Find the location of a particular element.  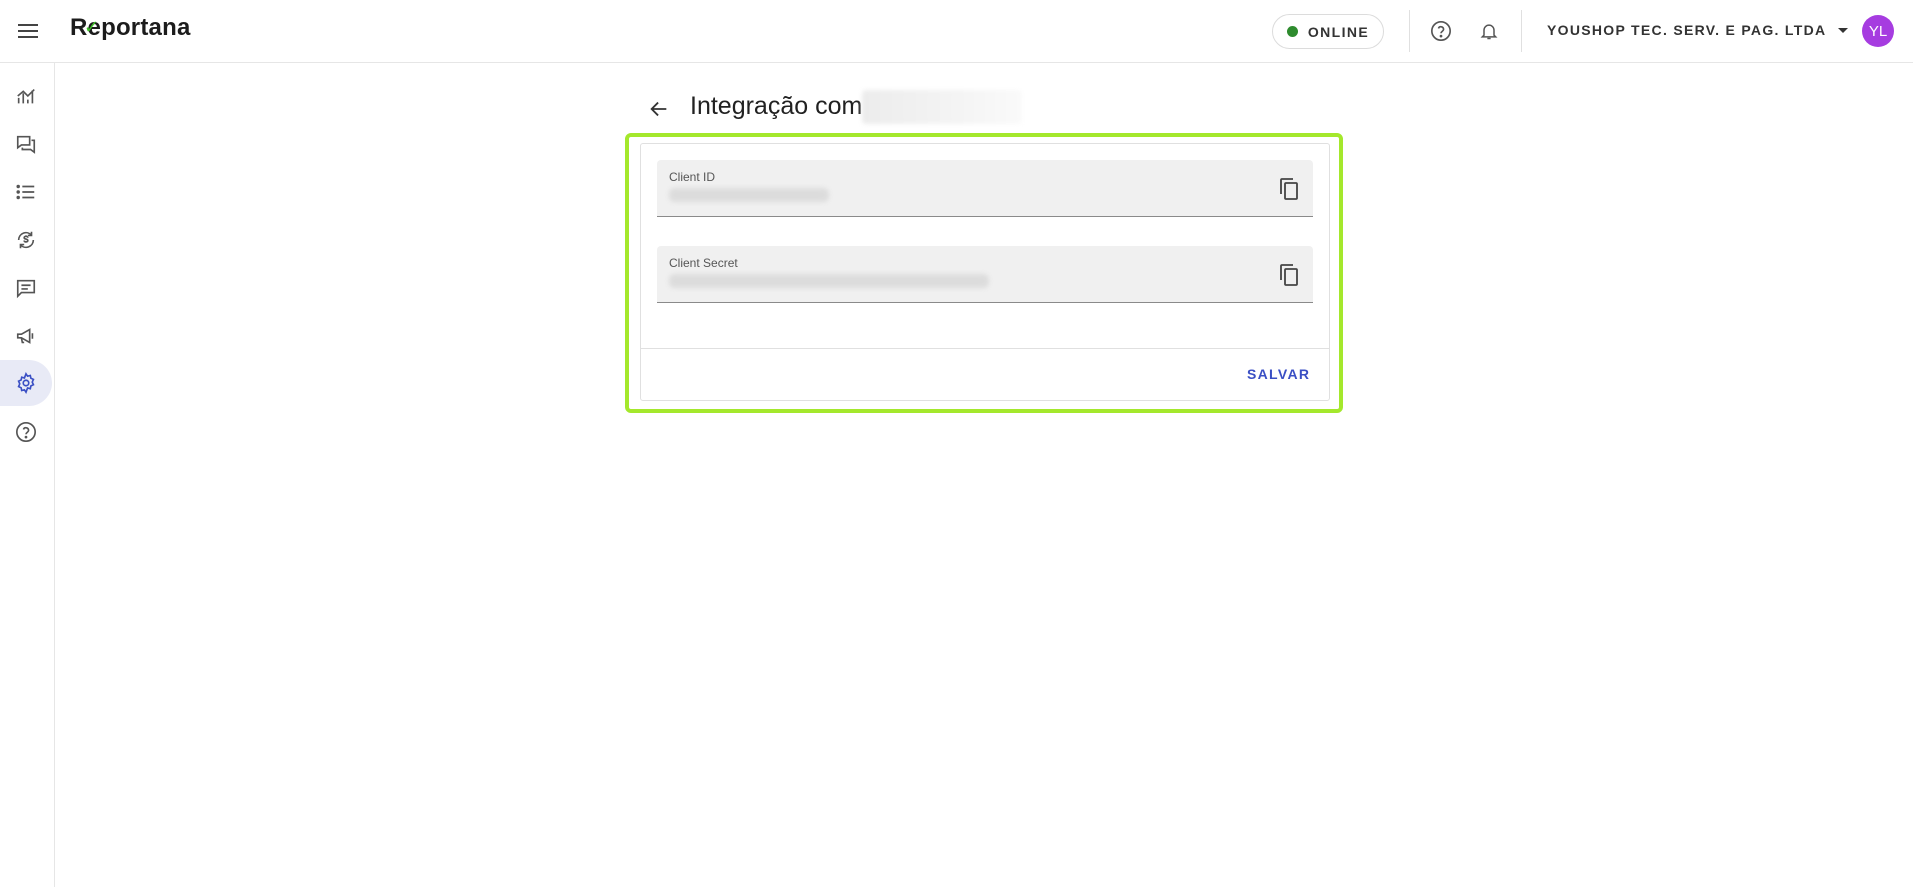

menu-icon is located at coordinates (28, 31).